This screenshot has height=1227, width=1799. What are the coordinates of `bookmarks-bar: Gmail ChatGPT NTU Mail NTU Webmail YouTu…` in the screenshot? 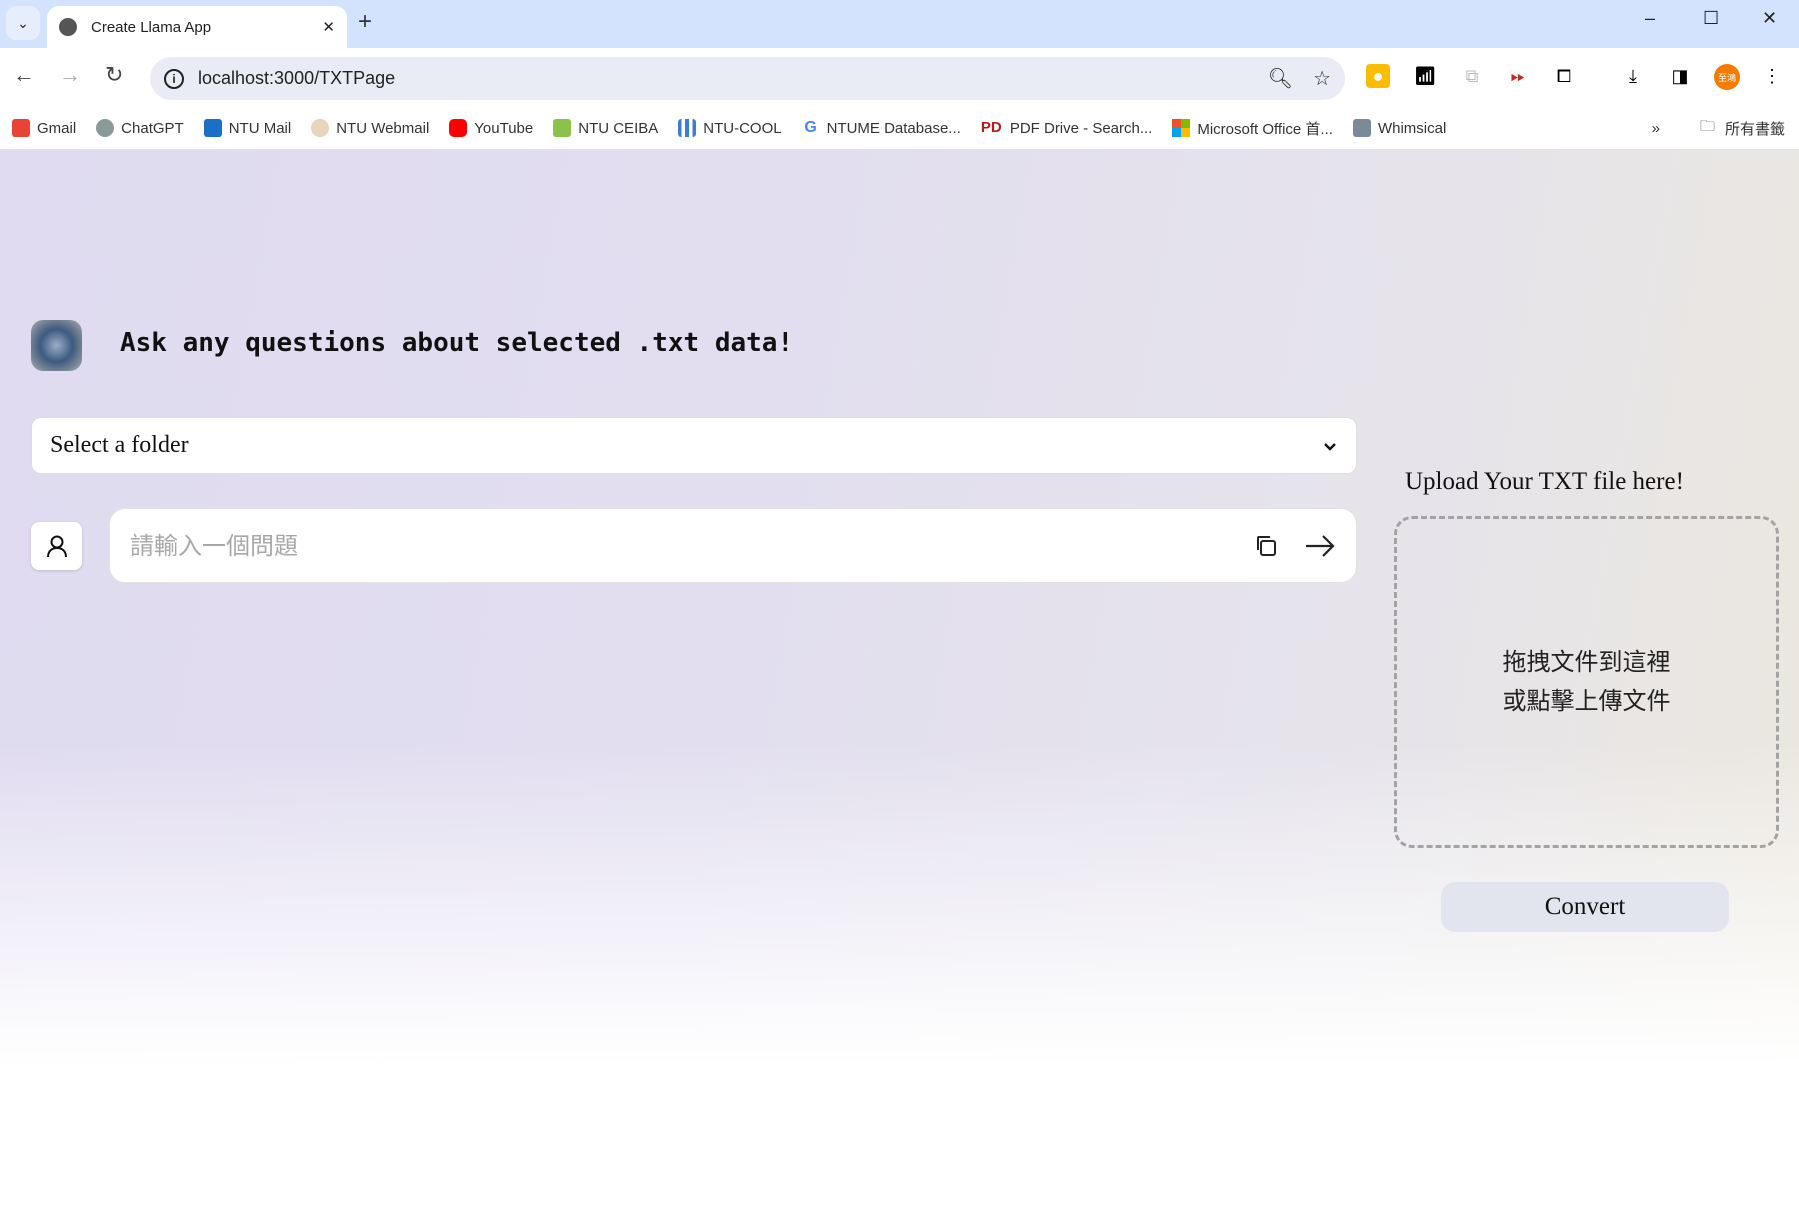 It's located at (899, 128).